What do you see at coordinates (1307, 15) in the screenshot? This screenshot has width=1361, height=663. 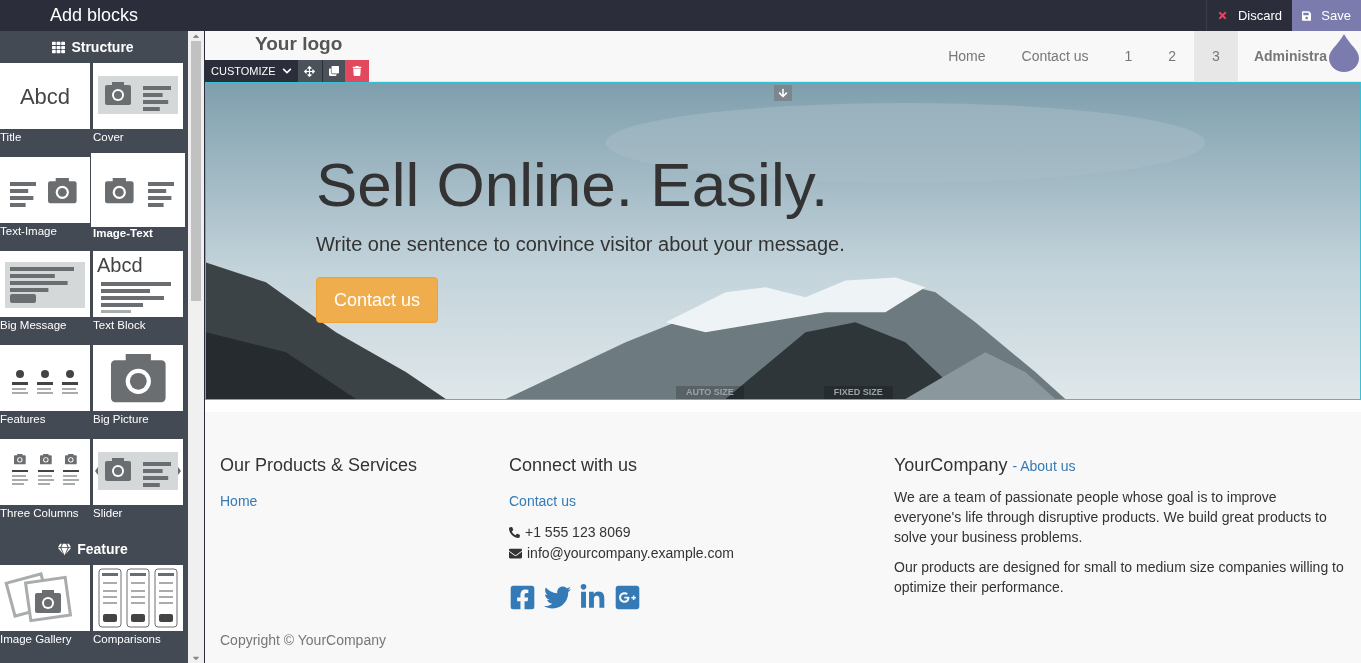 I see `save-icon` at bounding box center [1307, 15].